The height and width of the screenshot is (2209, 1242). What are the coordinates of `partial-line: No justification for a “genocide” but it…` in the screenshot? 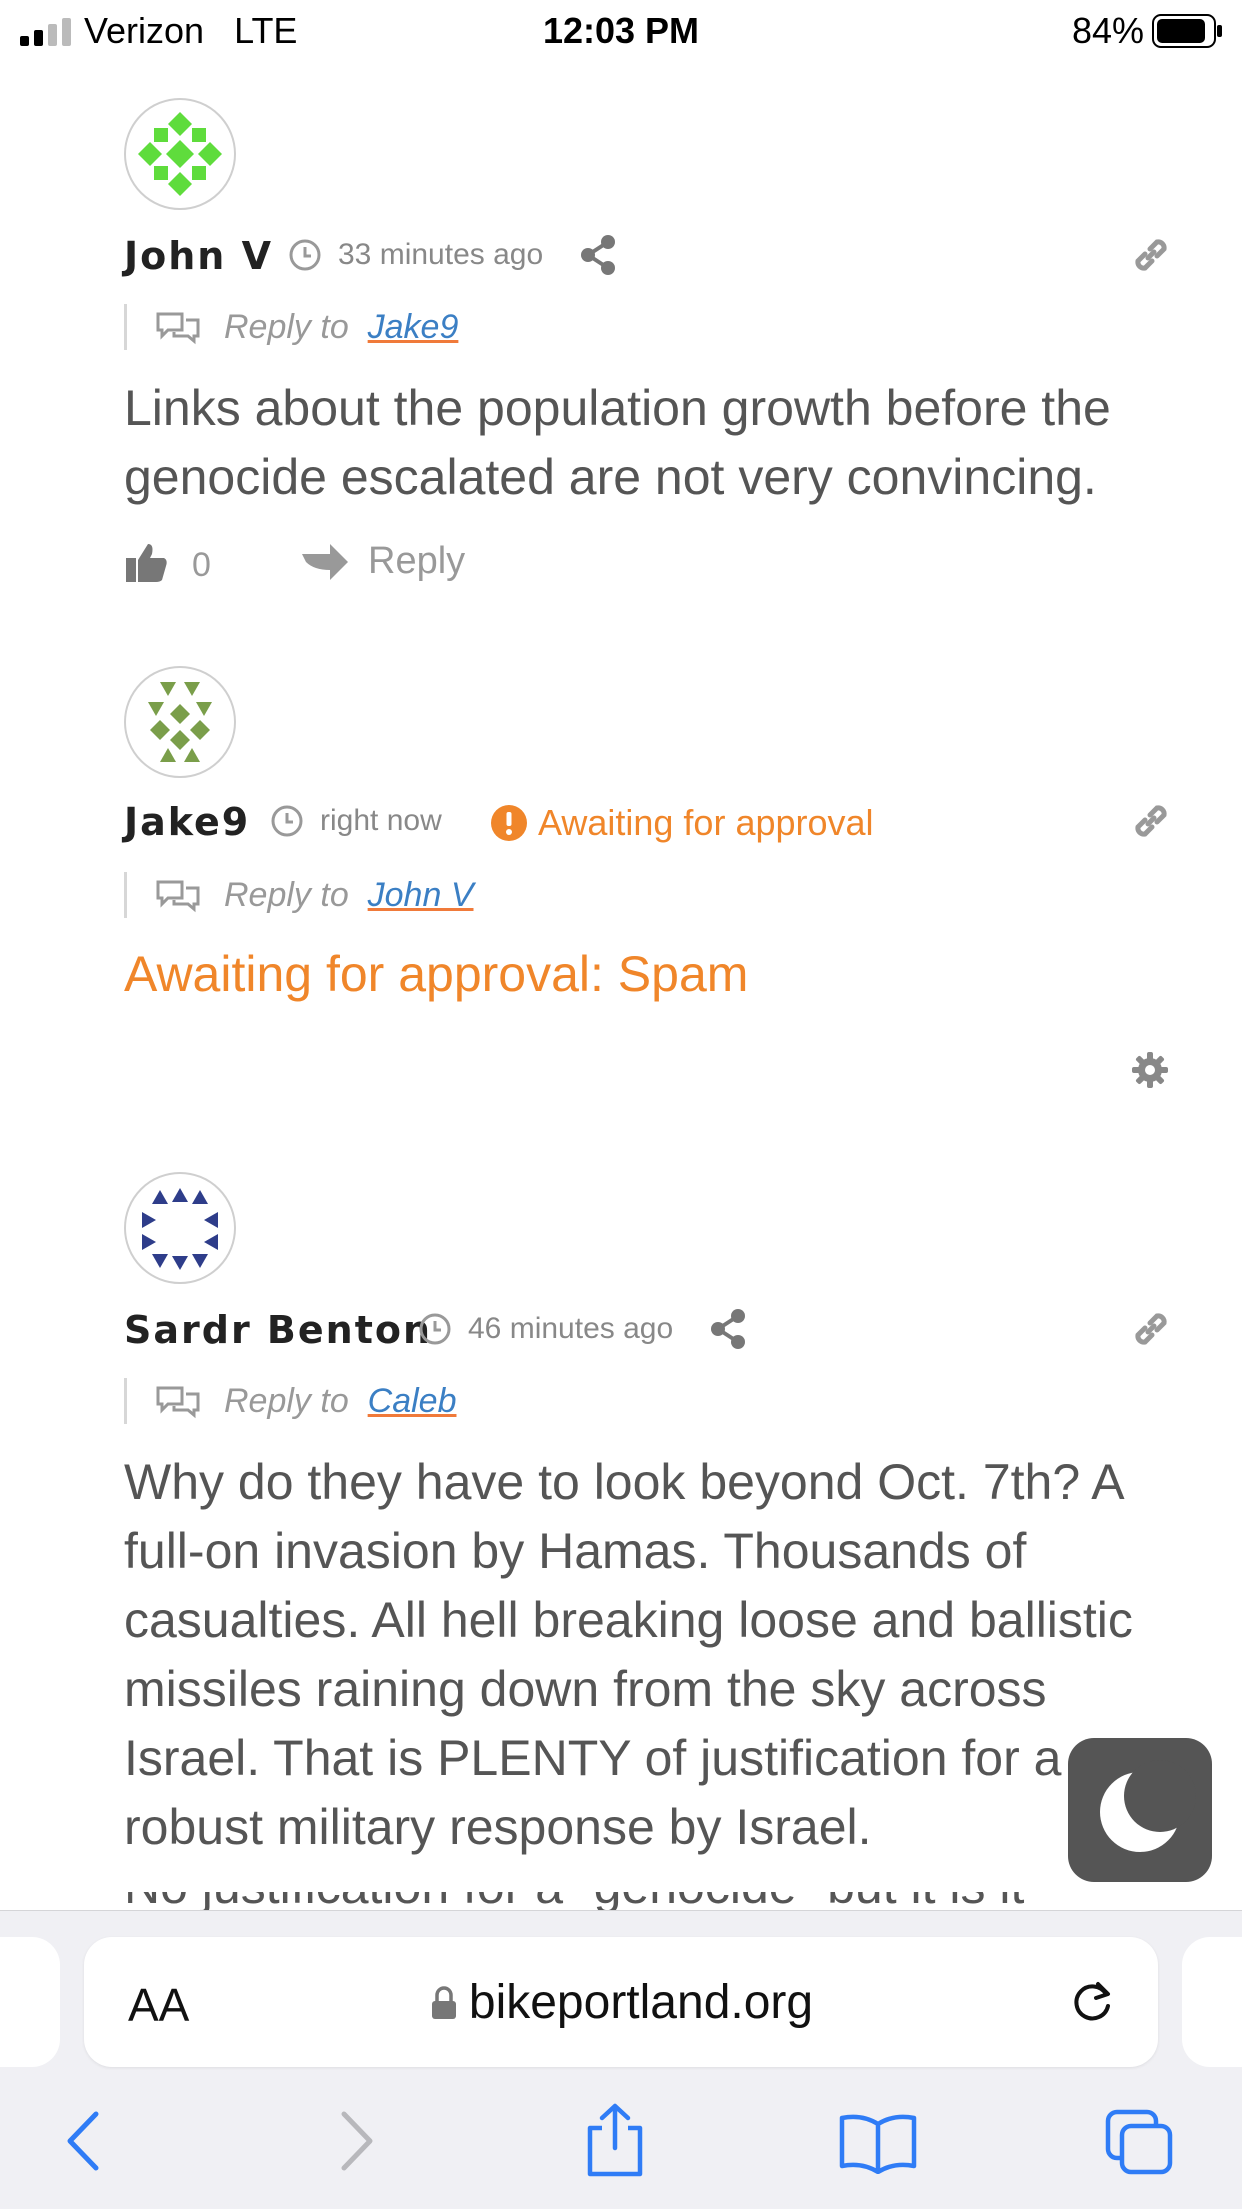 It's located at (639, 1901).